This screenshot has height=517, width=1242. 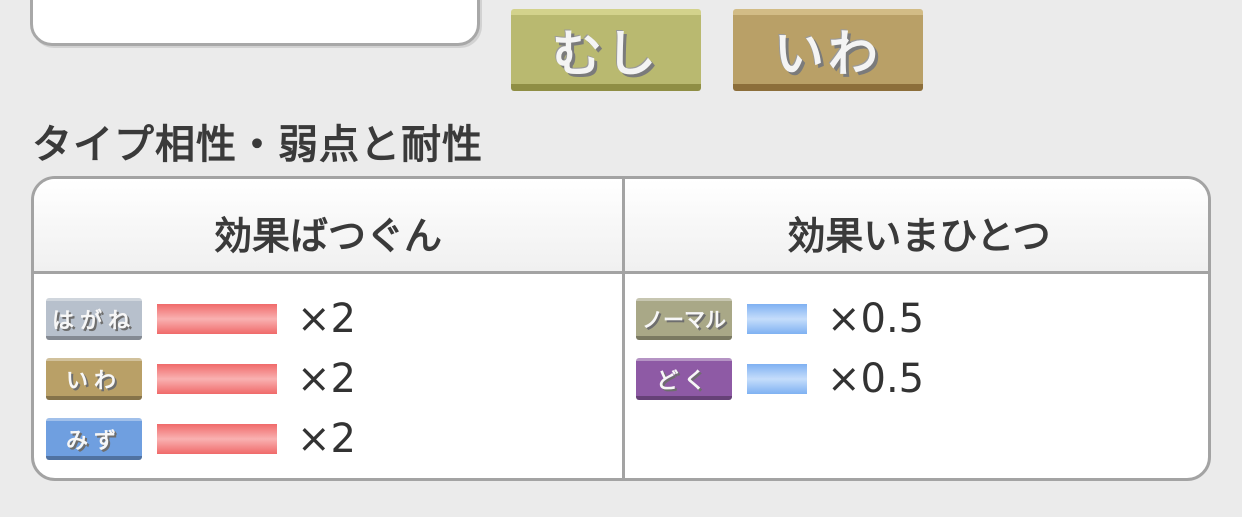 I want to click on type-badge-poison: どく, so click(x=684, y=379).